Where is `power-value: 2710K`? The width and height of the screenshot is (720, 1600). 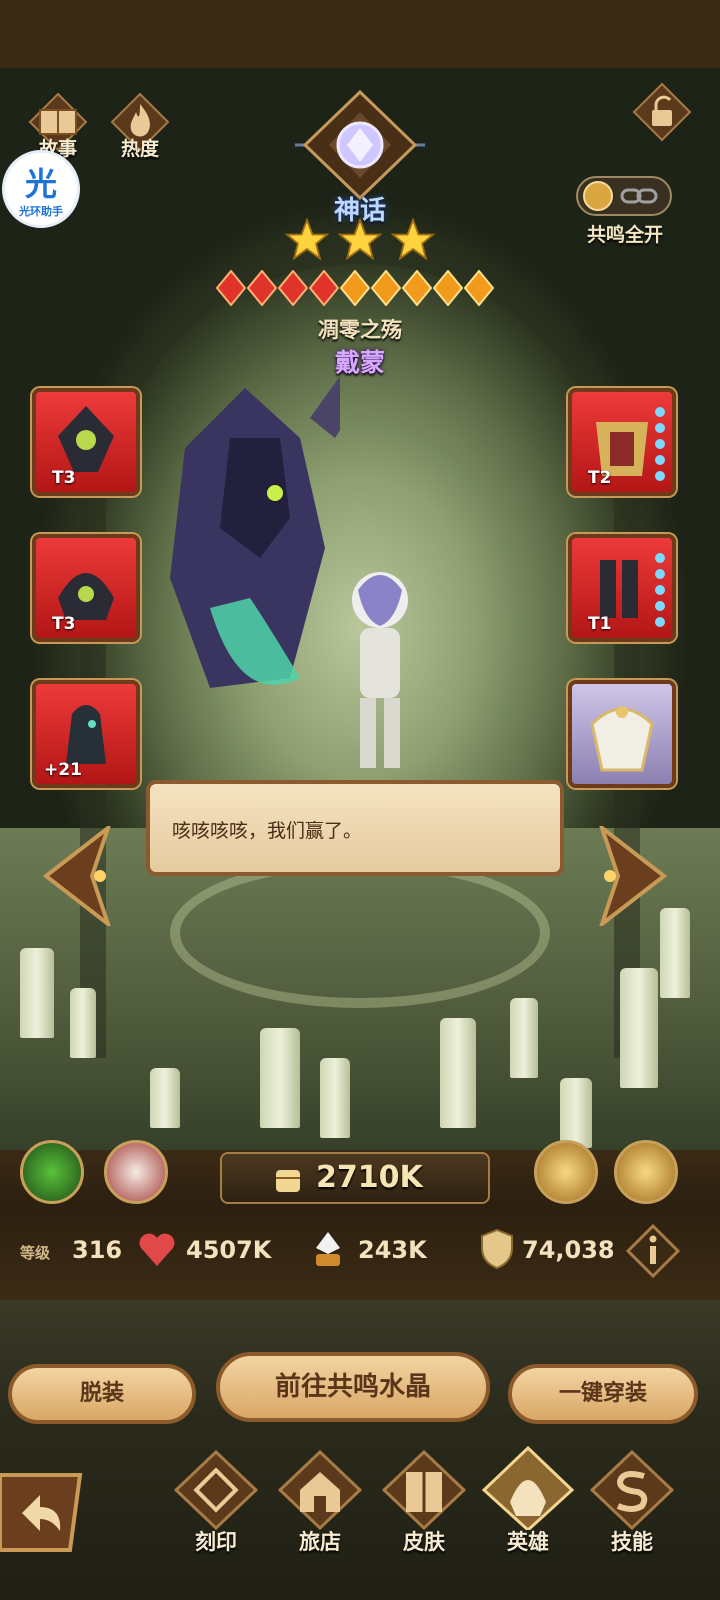 power-value: 2710K is located at coordinates (369, 1177).